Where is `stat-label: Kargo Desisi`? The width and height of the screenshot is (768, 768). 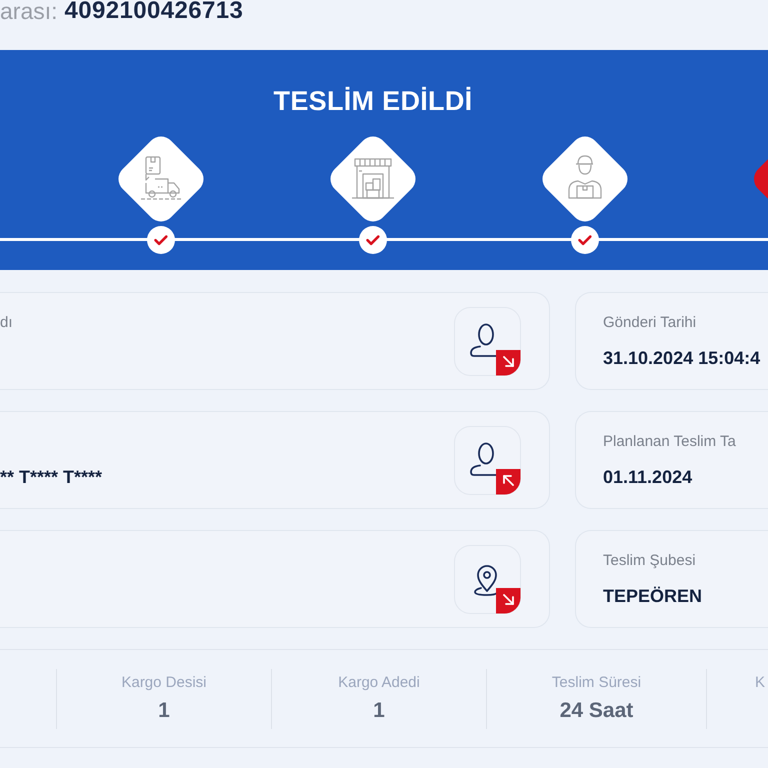
stat-label: Kargo Desisi is located at coordinates (164, 682).